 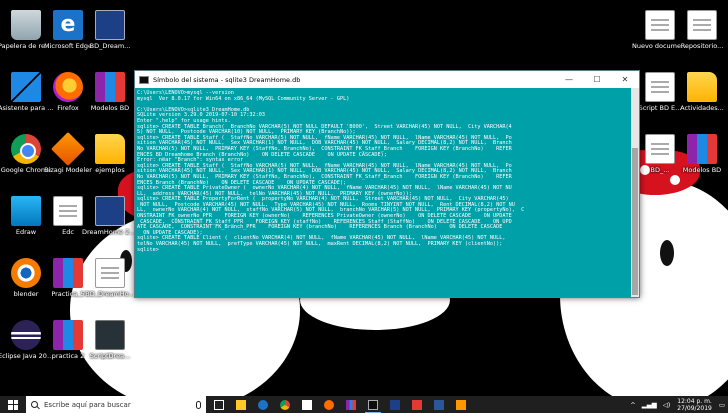 I want to click on windows-logo-icon, so click(x=13, y=404).